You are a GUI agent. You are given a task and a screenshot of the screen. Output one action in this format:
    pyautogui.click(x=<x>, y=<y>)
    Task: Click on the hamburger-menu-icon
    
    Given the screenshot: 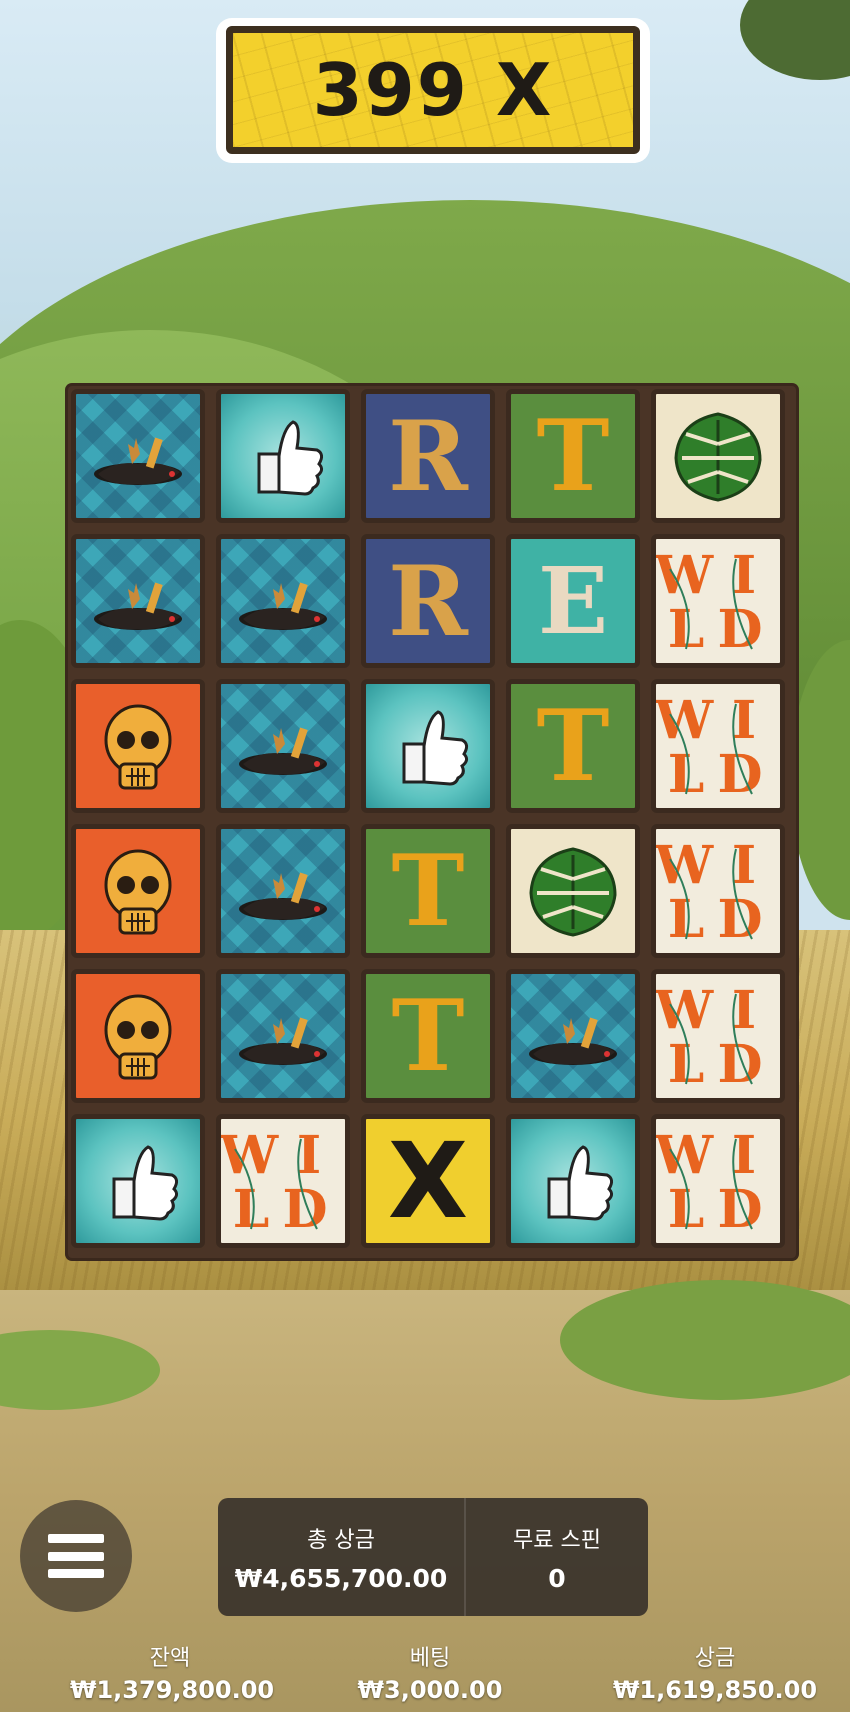 What is the action you would take?
    pyautogui.click(x=76, y=1556)
    